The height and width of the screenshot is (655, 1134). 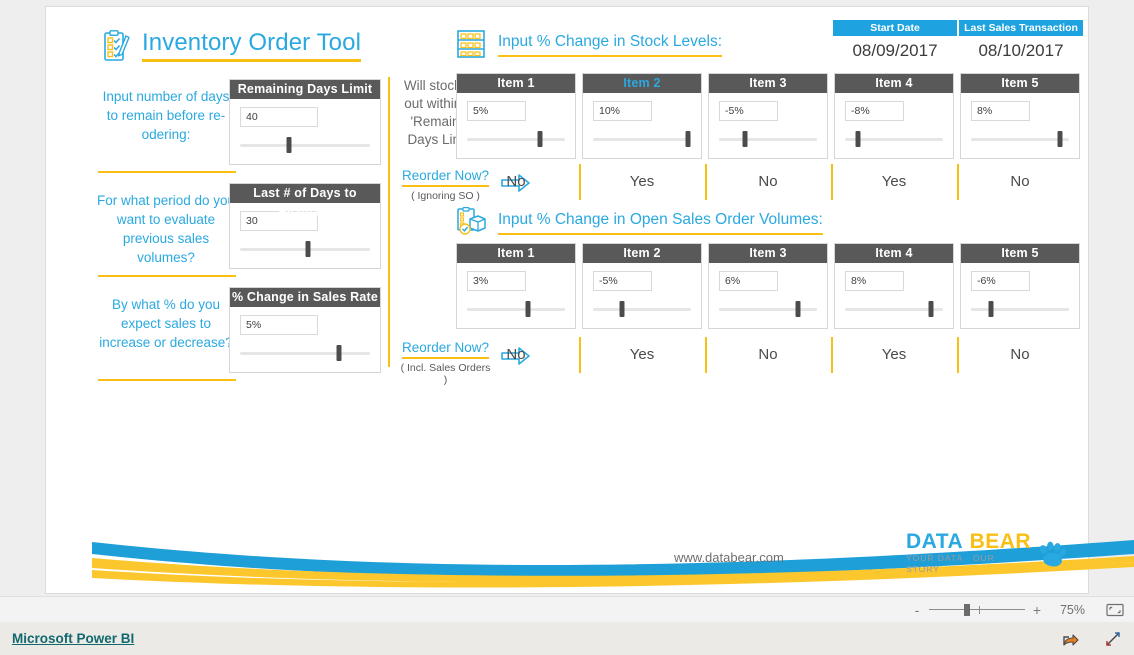 I want to click on so-item-5-title: Item 5, so click(x=1020, y=253).